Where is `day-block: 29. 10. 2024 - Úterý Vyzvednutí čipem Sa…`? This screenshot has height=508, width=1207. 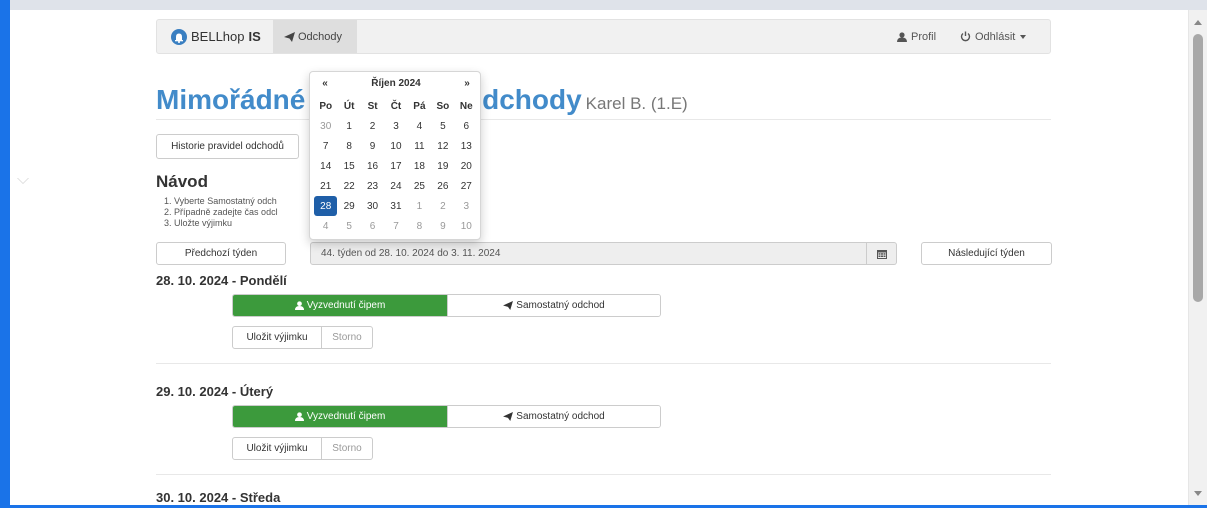 day-block: 29. 10. 2024 - Úterý Vyzvednutí čipem Sa… is located at coordinates (603, 431).